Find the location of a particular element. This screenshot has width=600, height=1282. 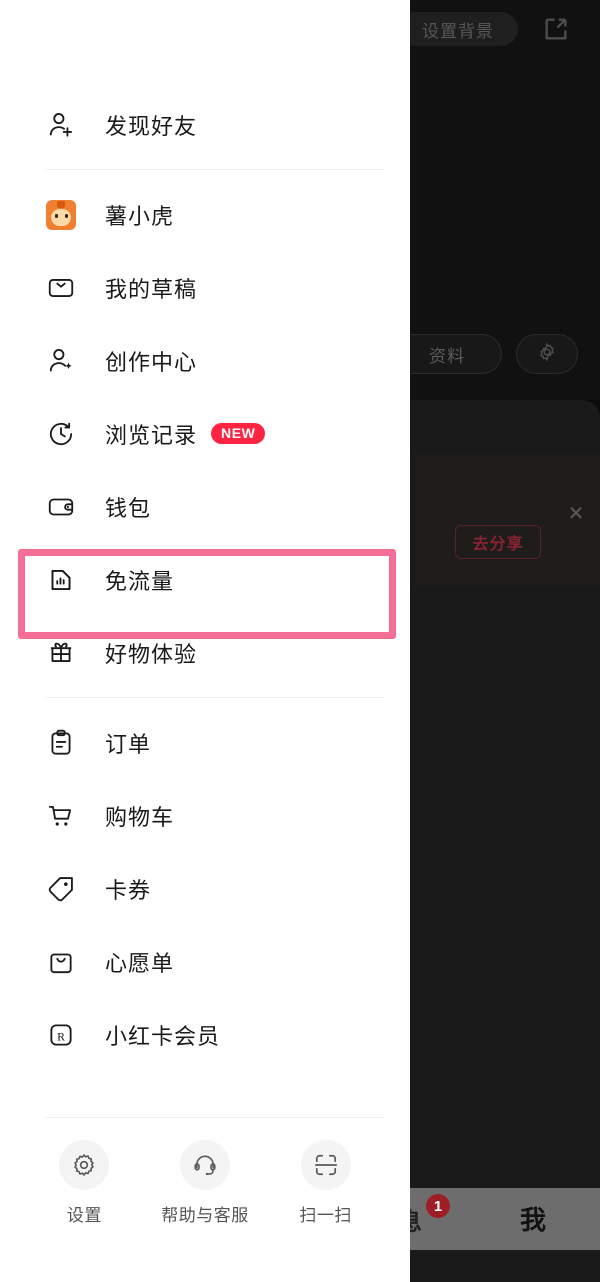

footer-action-label: 帮助与客服 is located at coordinates (205, 1215).